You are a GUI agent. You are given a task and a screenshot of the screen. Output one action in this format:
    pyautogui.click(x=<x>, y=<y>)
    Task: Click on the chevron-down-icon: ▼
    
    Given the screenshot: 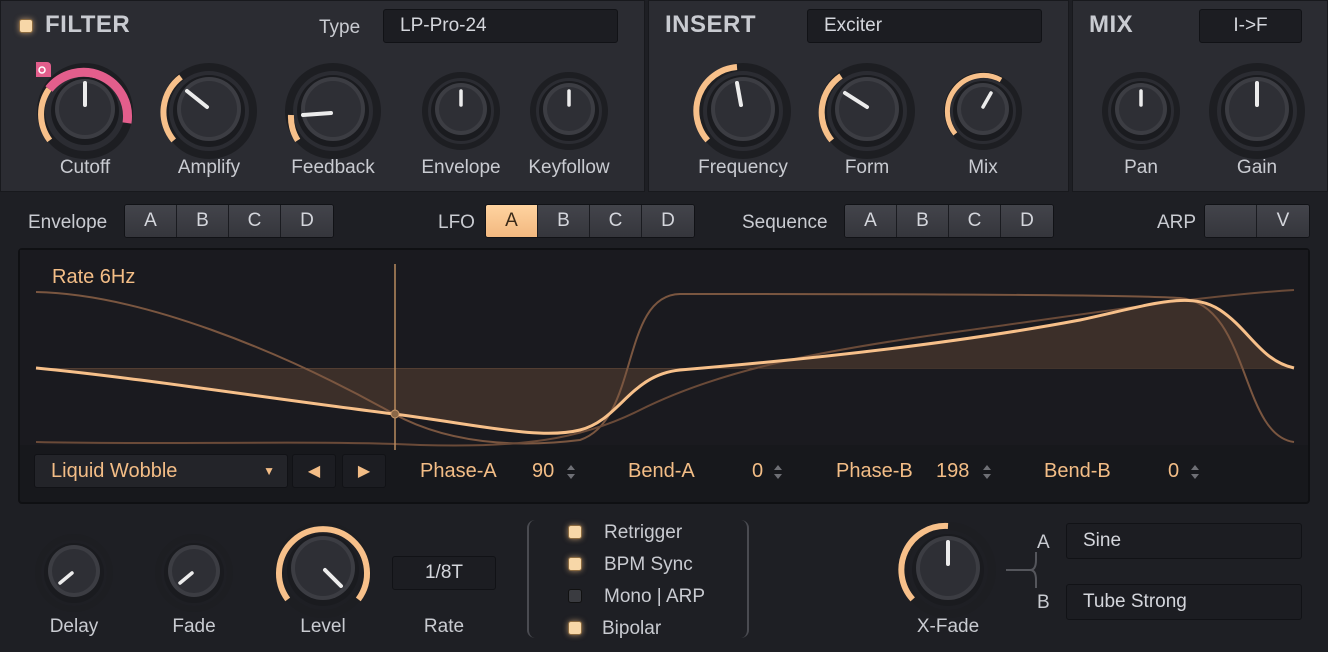 What is the action you would take?
    pyautogui.click(x=269, y=471)
    